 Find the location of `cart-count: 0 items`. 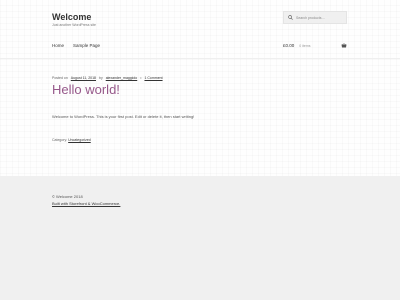

cart-count: 0 items is located at coordinates (304, 46).